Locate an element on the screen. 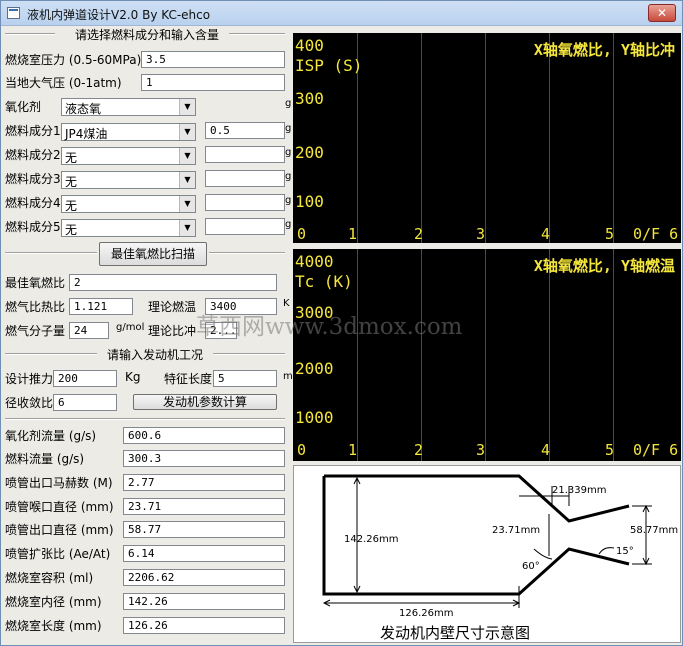 This screenshot has height=646, width=683. fuel3-label: 燃料成分3 is located at coordinates (33, 179).